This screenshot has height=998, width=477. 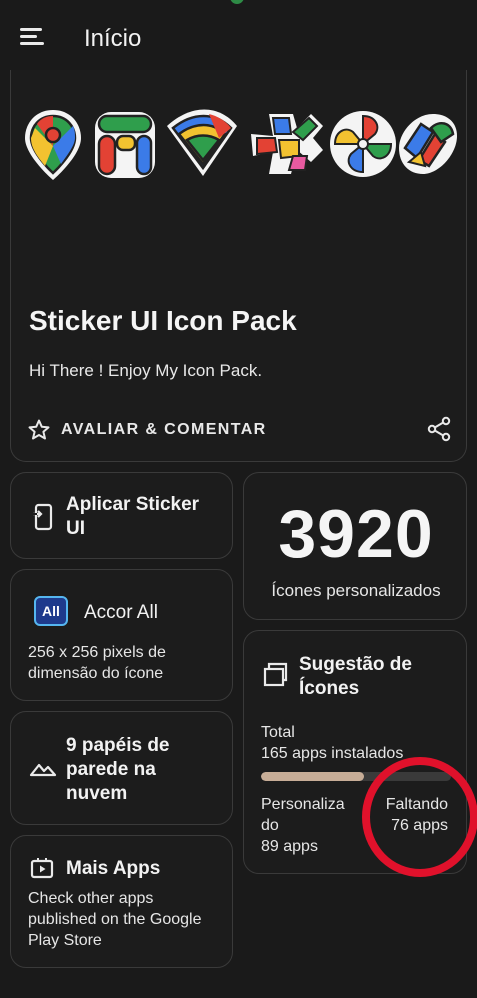 I want to click on apply-label: Aplicar Sticker UI, so click(x=133, y=516).